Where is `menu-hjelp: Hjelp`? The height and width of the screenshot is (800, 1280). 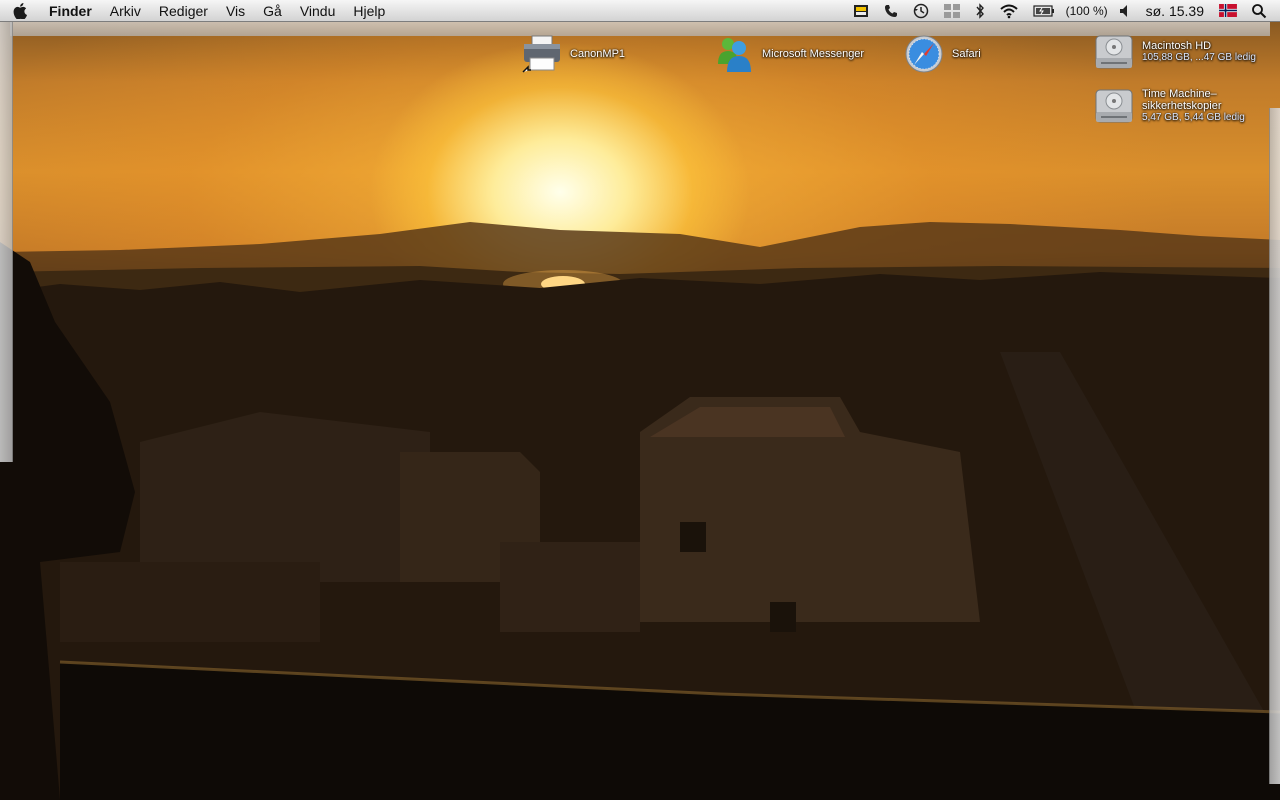
menu-hjelp: Hjelp is located at coordinates (369, 11).